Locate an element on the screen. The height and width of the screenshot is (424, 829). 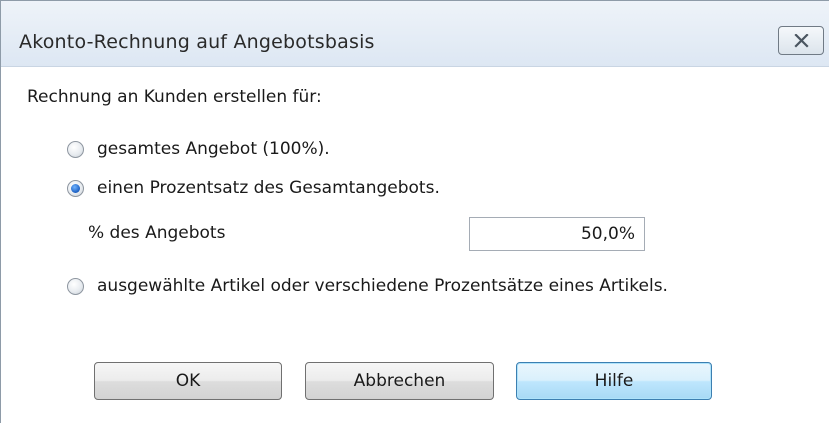
option-full-offer-label: gesamtes Angebot (100%). is located at coordinates (213, 149).